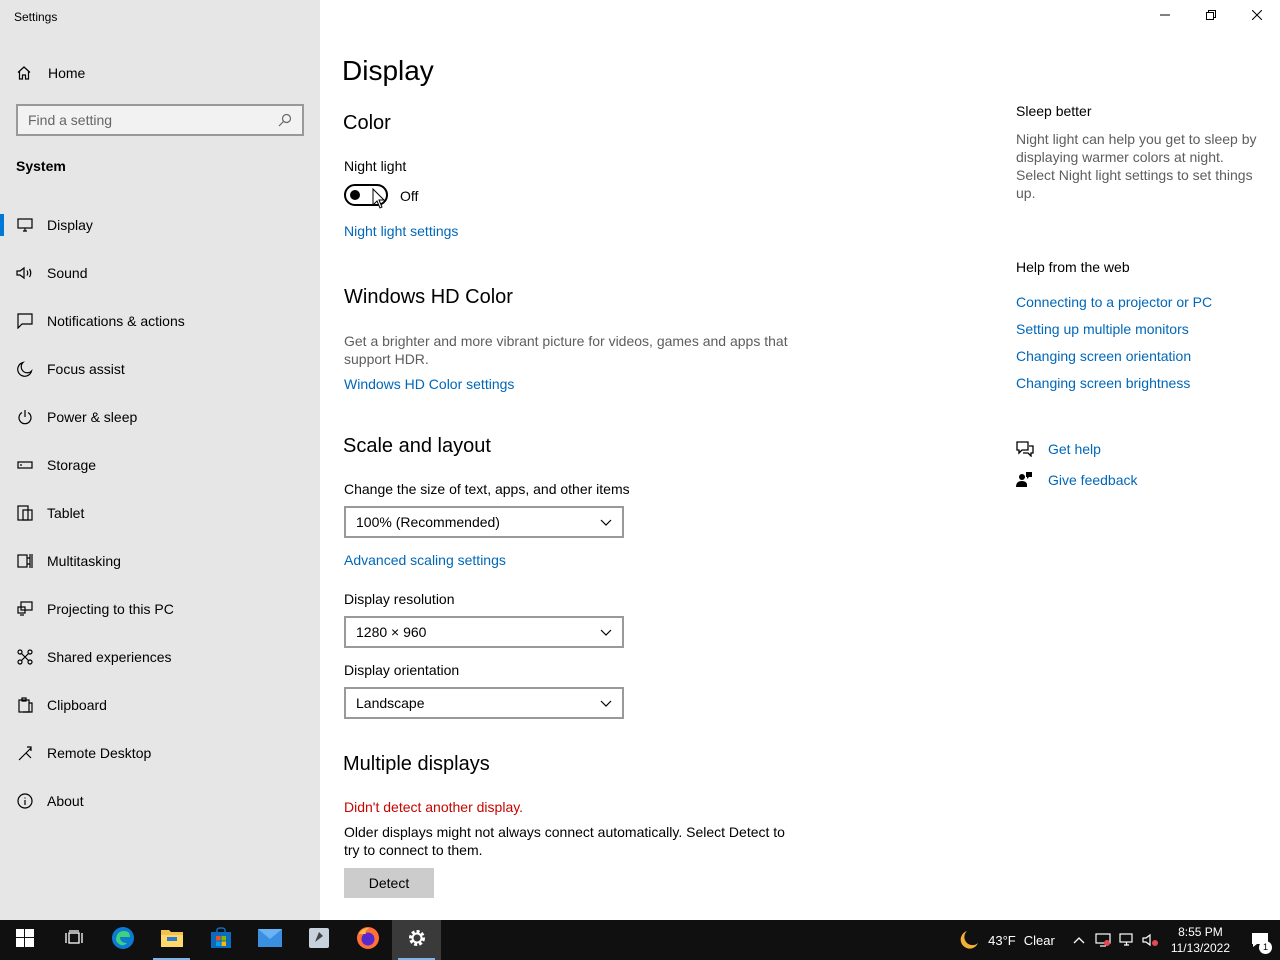 The height and width of the screenshot is (960, 1280). What do you see at coordinates (391, 632) in the screenshot?
I see `resolution-value: 1280 × 960` at bounding box center [391, 632].